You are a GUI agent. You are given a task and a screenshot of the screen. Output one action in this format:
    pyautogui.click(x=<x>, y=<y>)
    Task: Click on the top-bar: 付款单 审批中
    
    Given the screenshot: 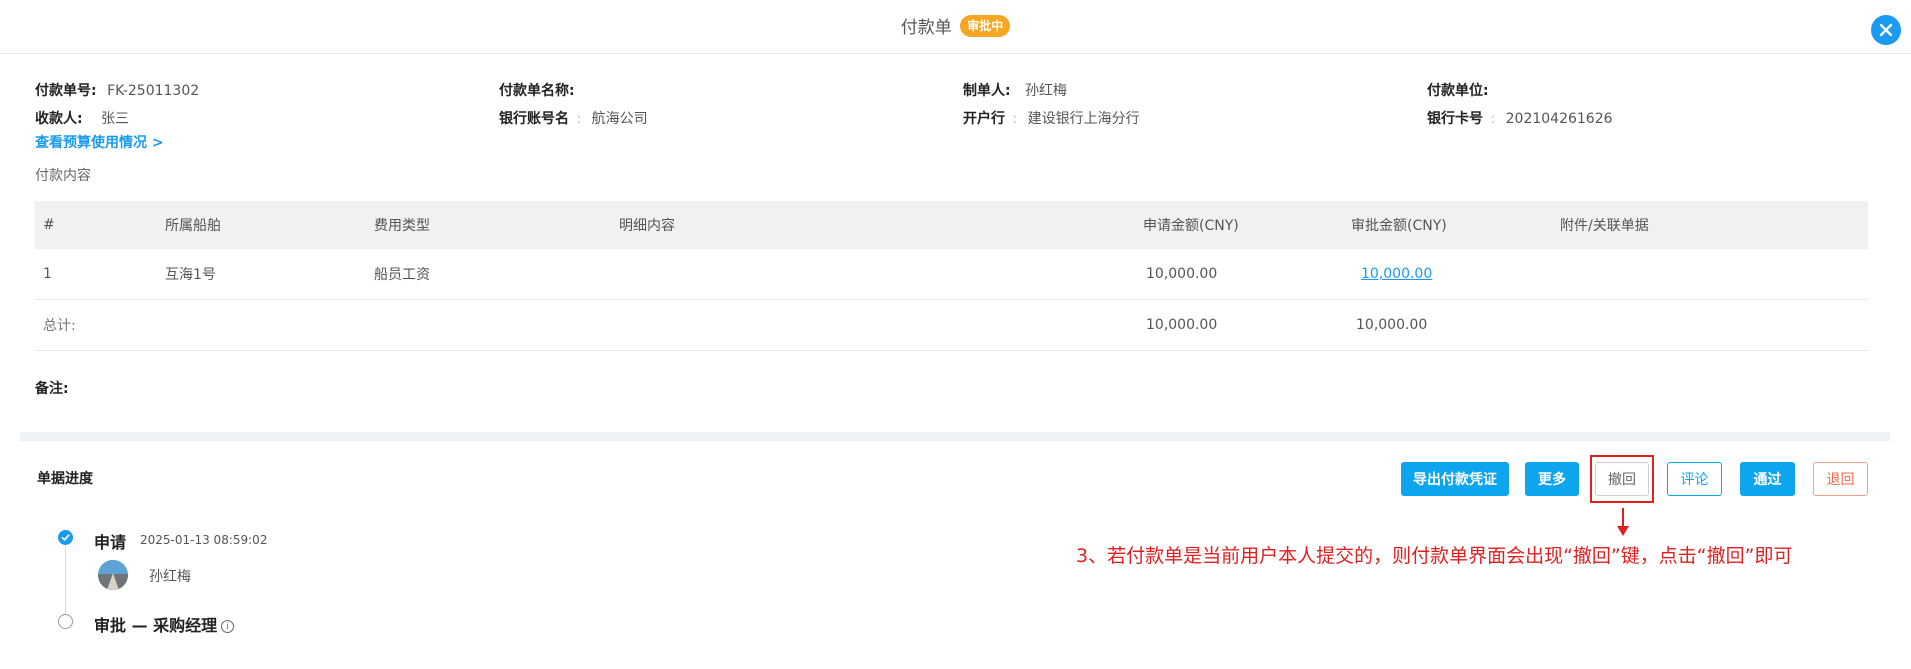 What is the action you would take?
    pyautogui.click(x=955, y=27)
    